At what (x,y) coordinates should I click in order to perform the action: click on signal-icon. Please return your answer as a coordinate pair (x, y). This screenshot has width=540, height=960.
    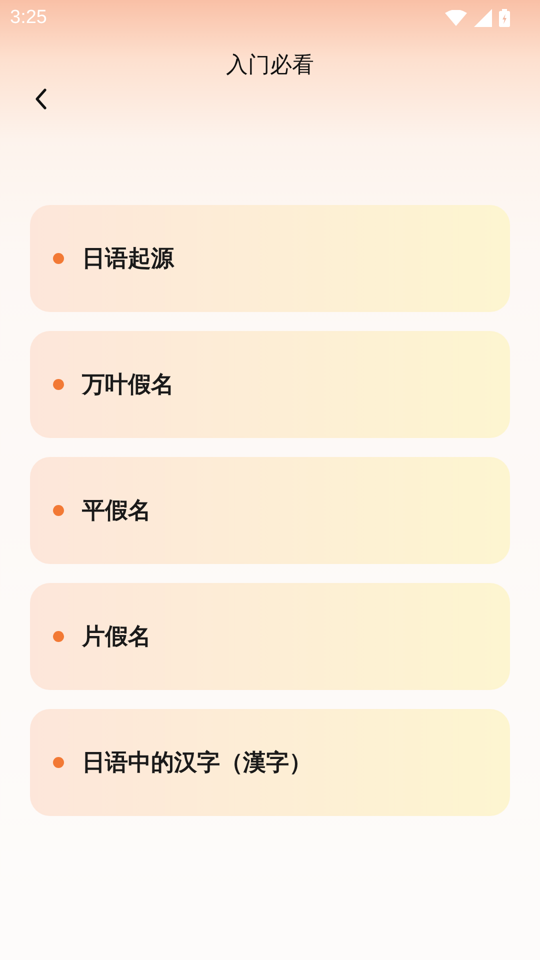
    Looking at the image, I should click on (483, 18).